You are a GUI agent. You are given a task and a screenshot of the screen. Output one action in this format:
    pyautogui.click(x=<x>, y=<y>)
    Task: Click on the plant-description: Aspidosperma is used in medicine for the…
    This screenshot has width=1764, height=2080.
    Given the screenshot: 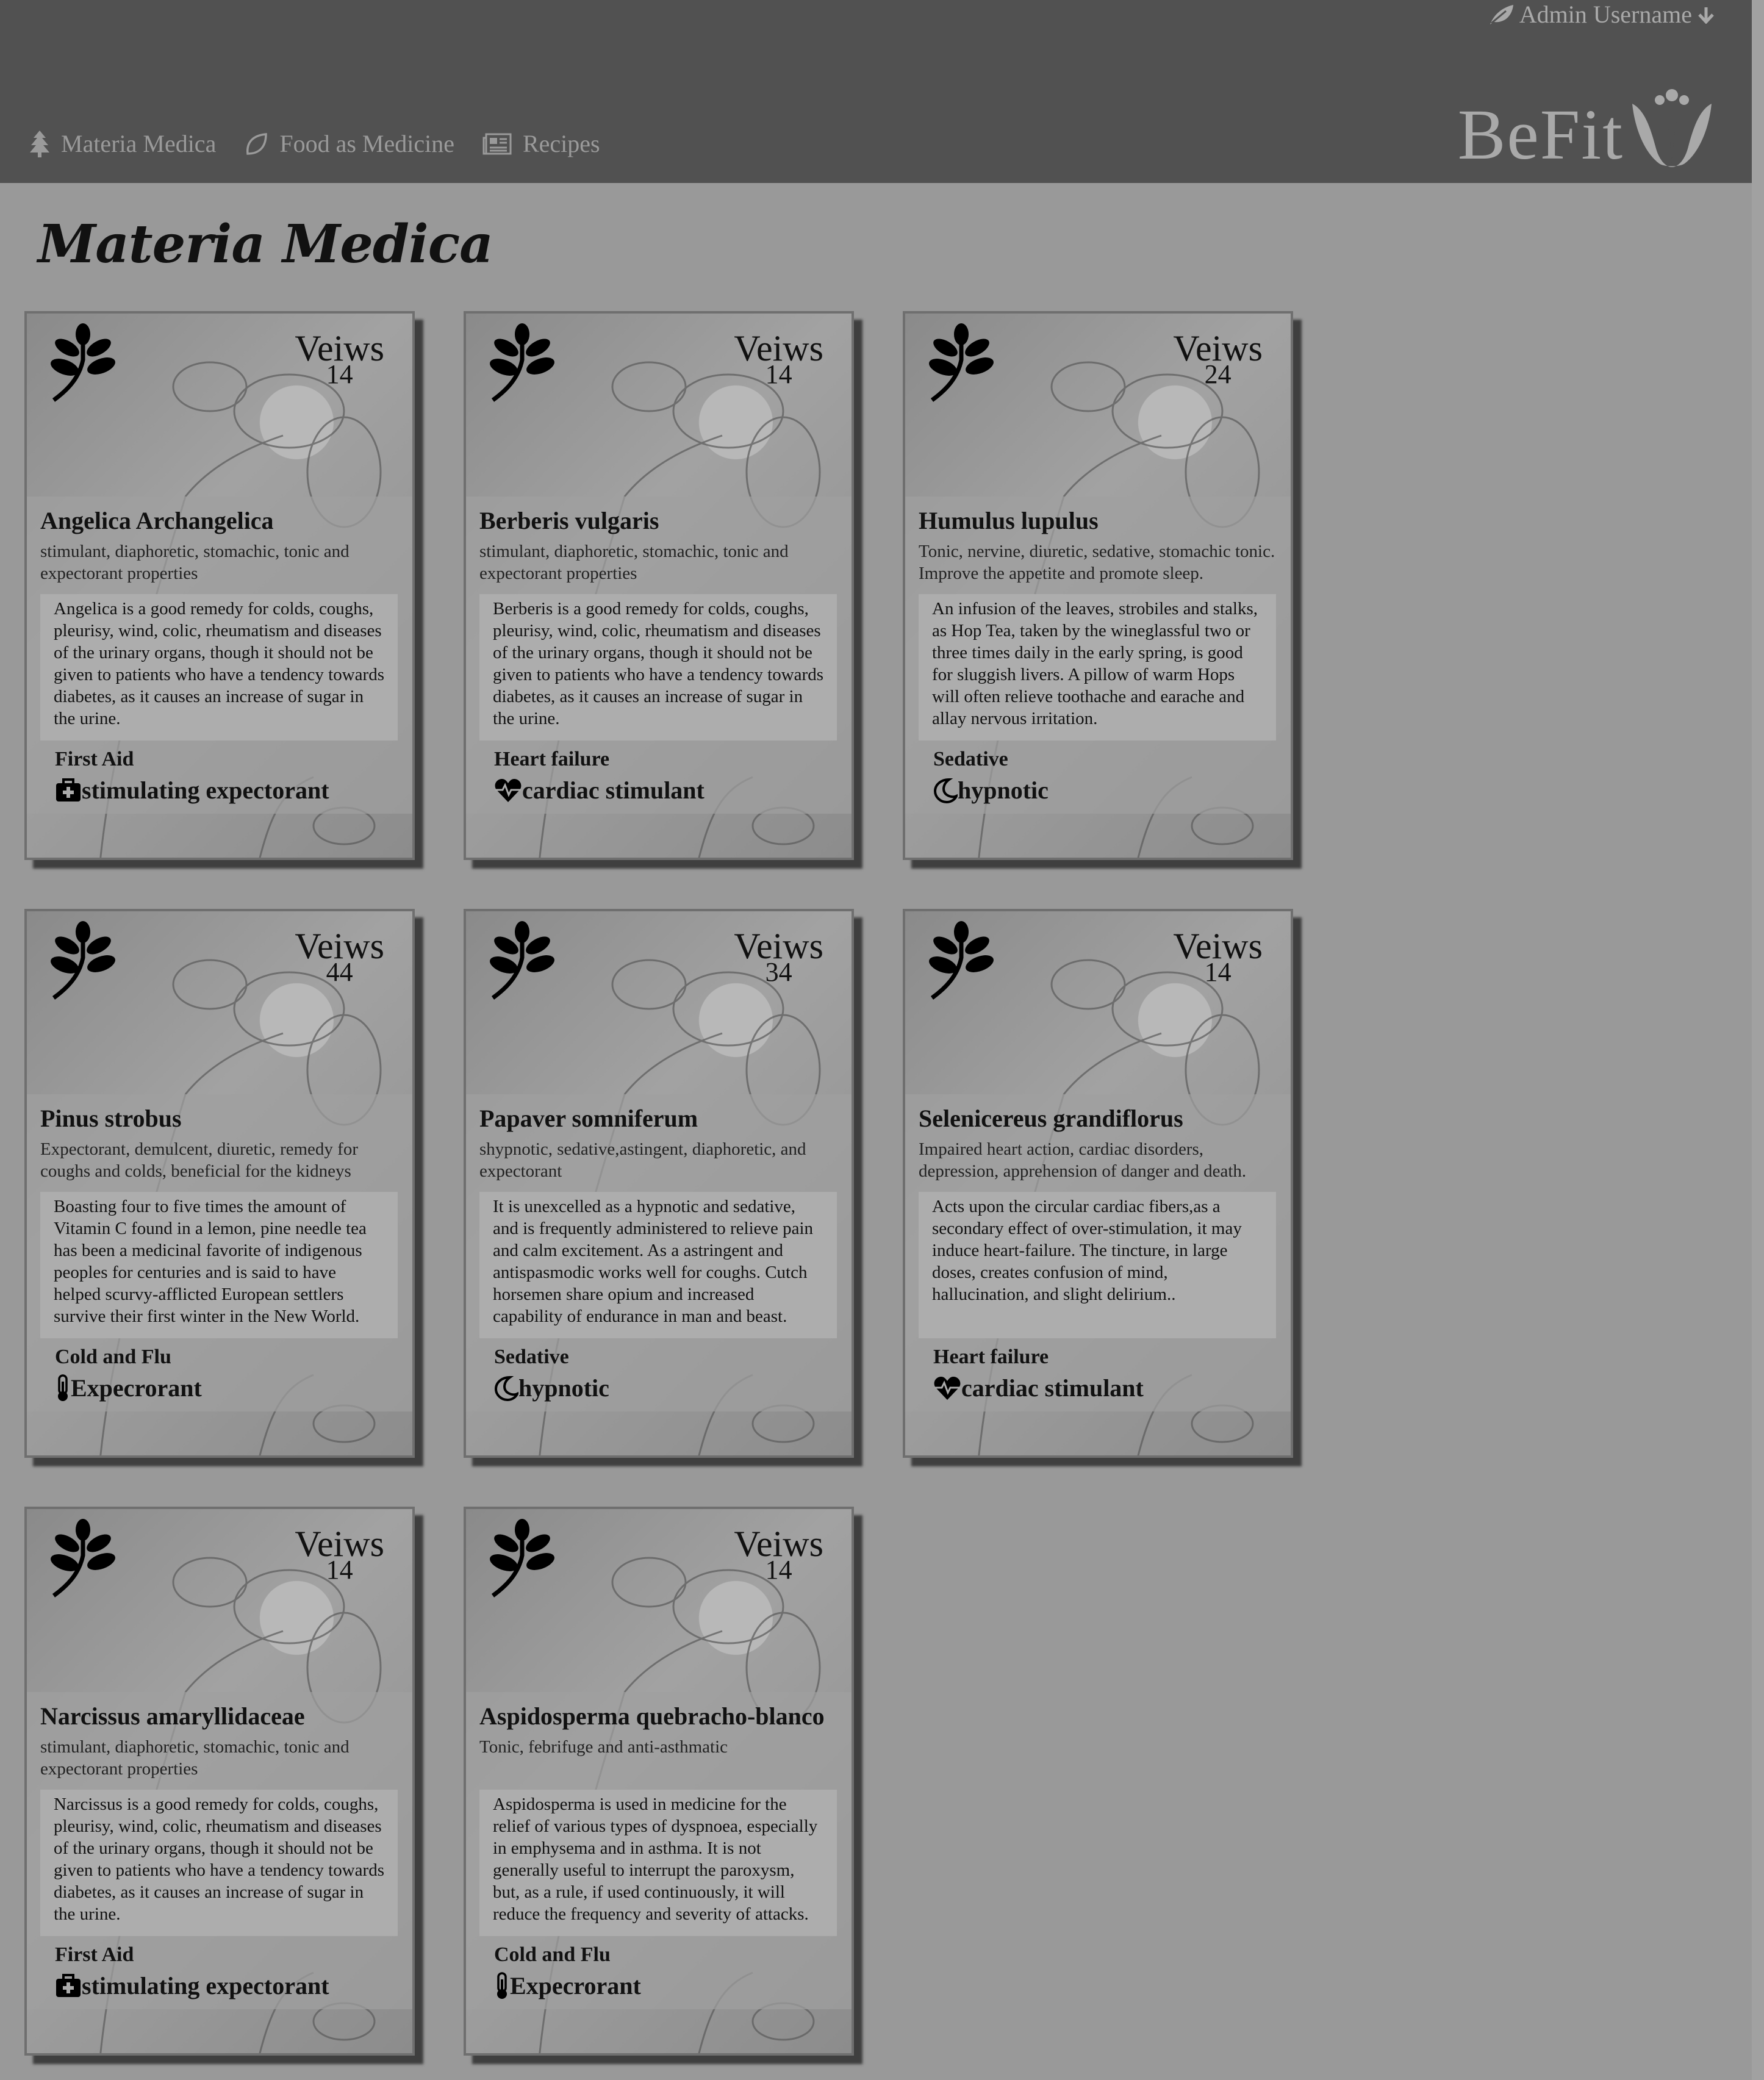 What is the action you would take?
    pyautogui.click(x=658, y=1863)
    